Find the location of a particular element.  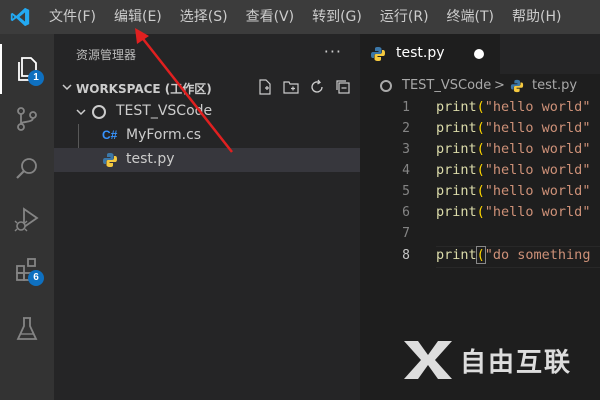

watermark: 自由互联 is located at coordinates (495, 360).